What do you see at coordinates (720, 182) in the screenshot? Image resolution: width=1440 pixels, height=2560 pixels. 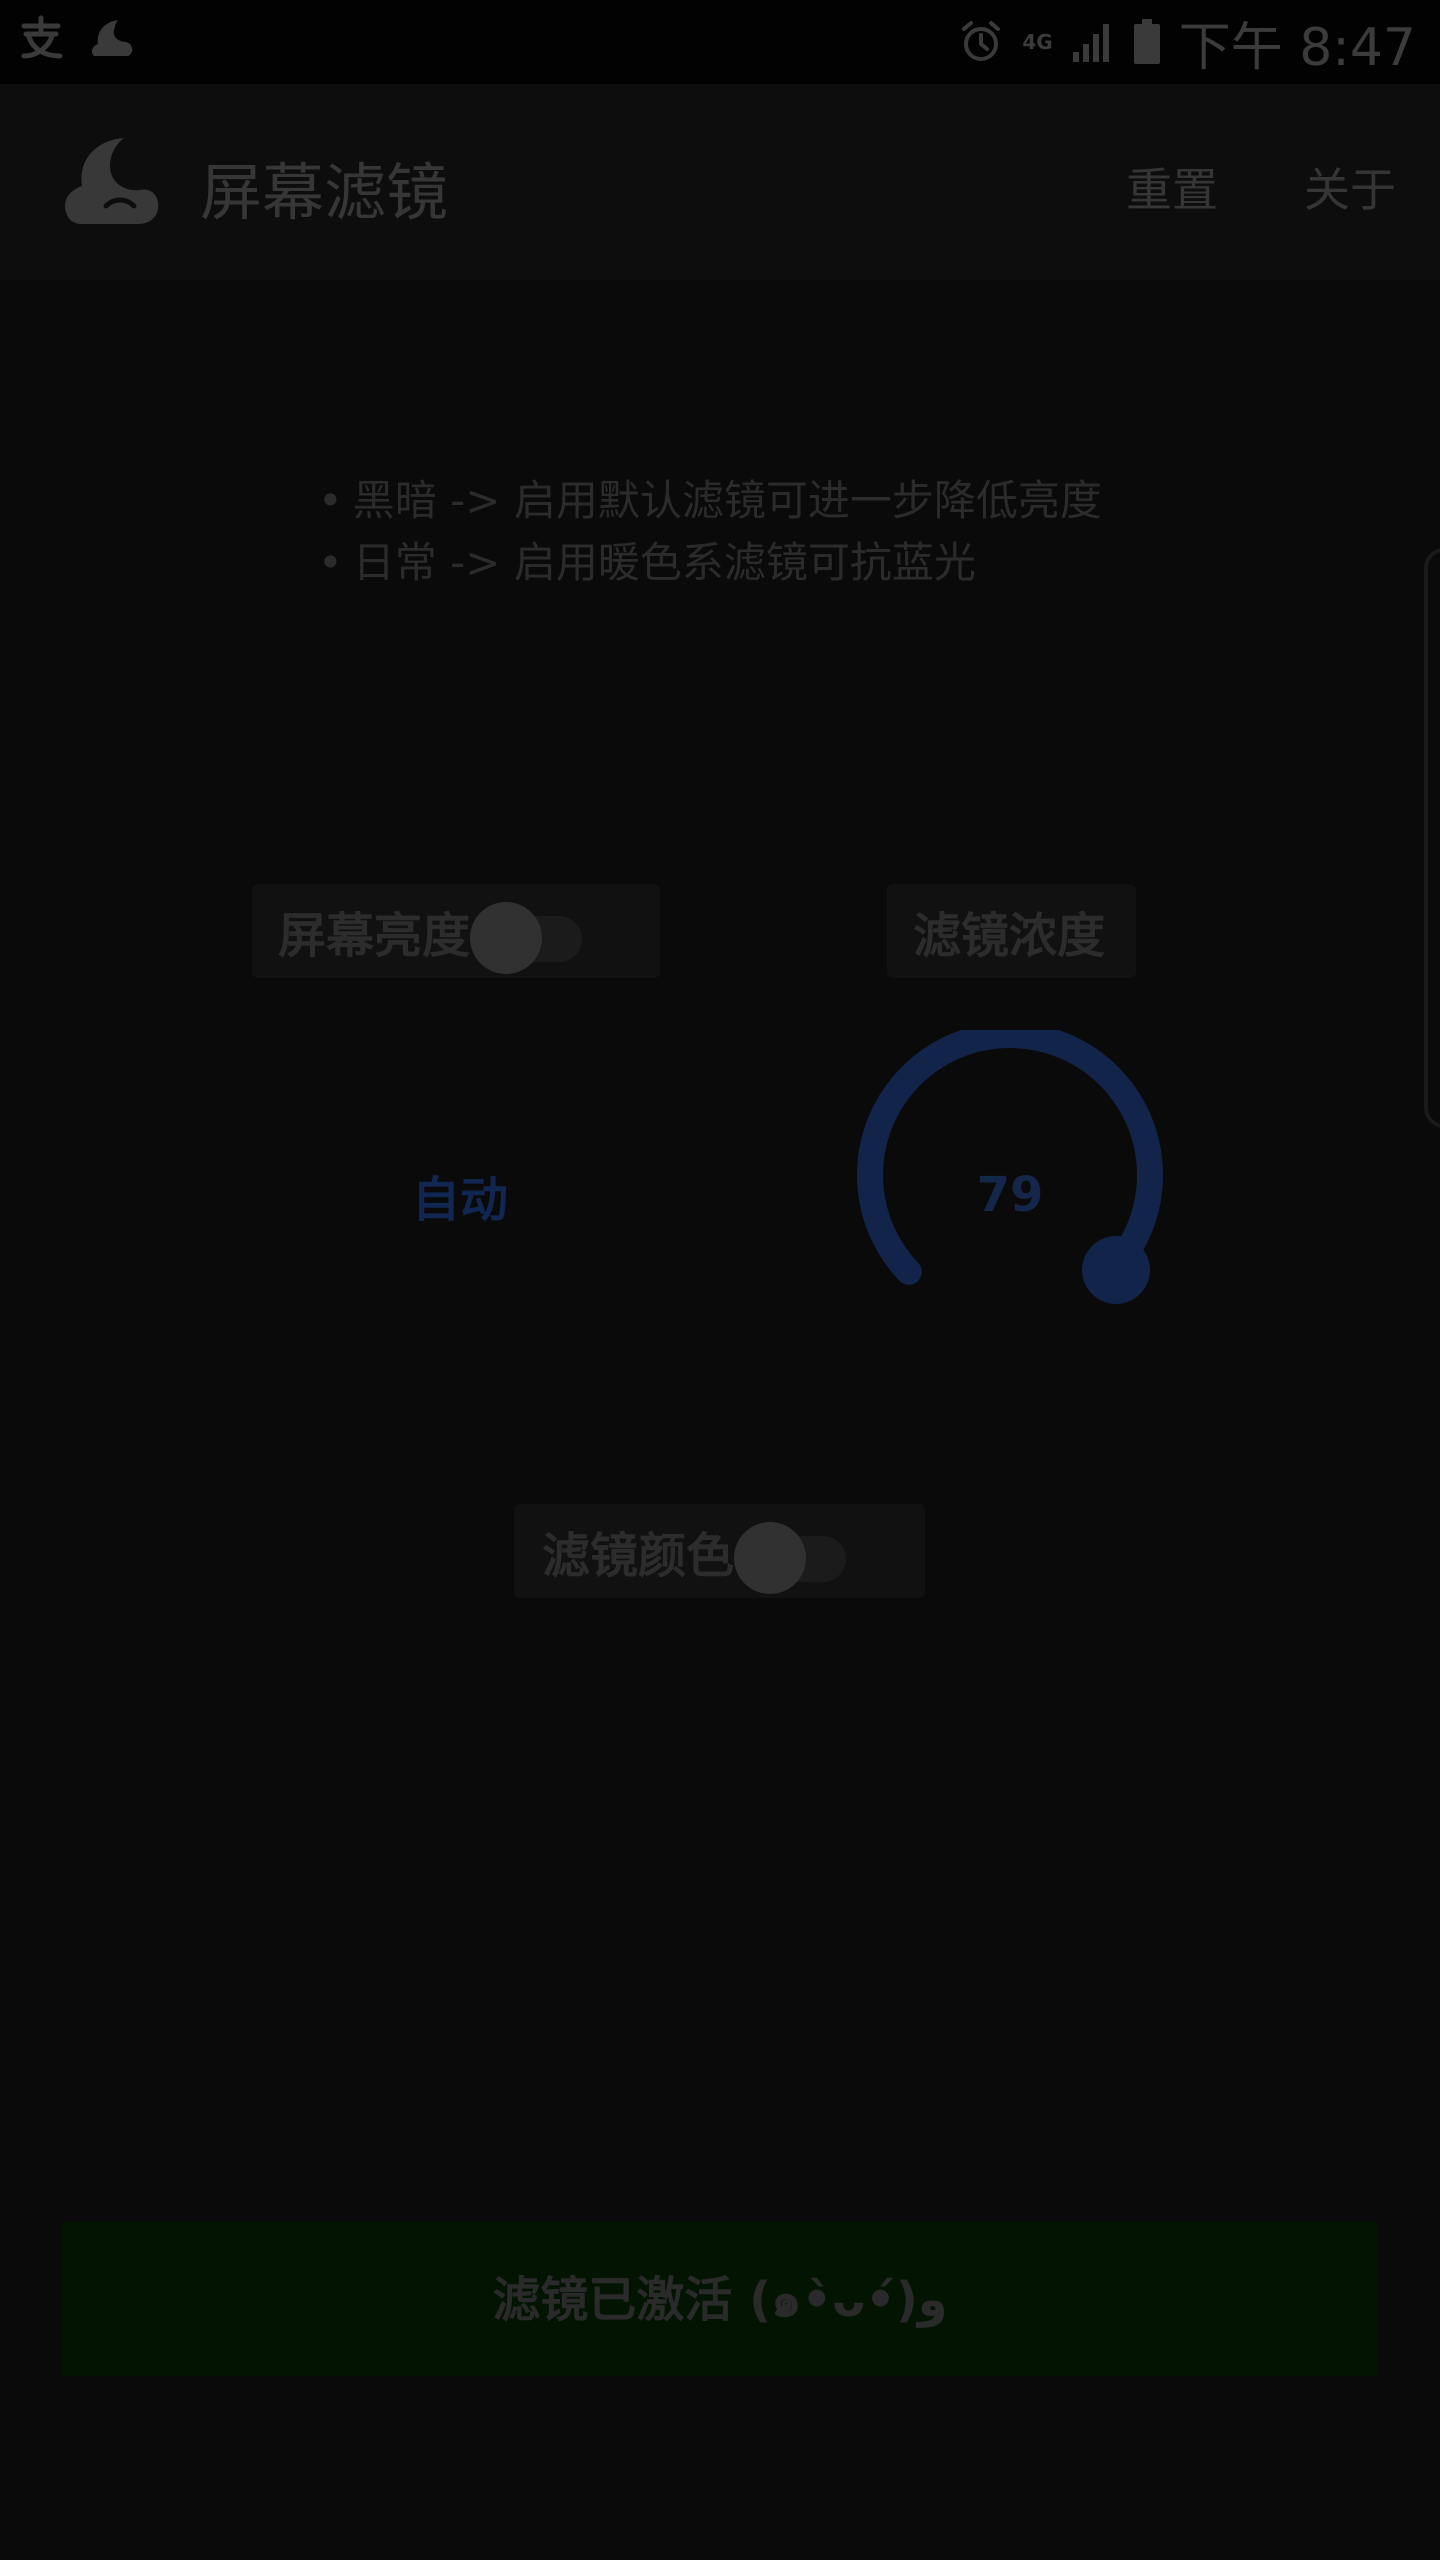 I see `app-bar: 屏幕滤镜 重置 关于` at bounding box center [720, 182].